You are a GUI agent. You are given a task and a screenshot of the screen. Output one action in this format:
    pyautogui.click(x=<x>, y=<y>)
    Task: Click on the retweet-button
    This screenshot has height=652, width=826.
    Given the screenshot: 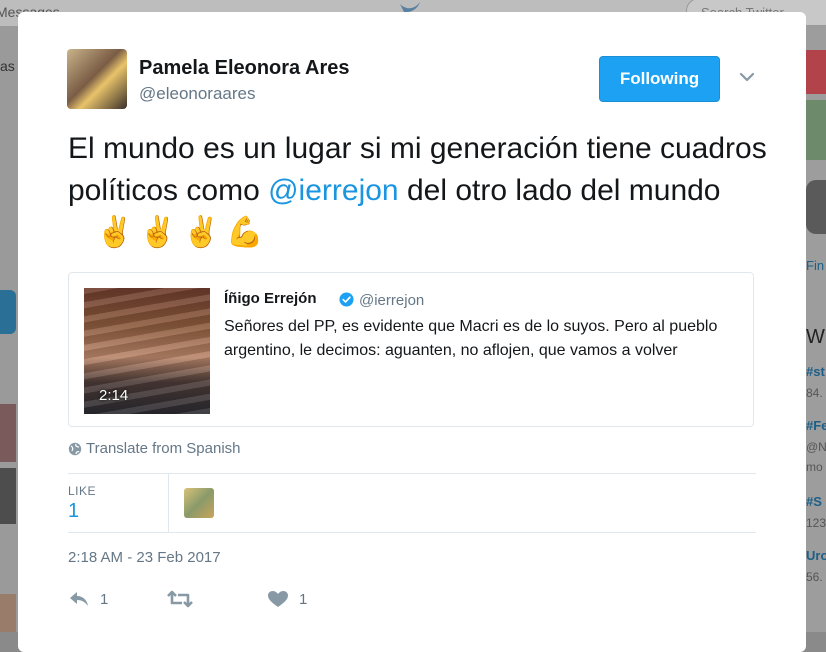 What is the action you would take?
    pyautogui.click(x=185, y=599)
    